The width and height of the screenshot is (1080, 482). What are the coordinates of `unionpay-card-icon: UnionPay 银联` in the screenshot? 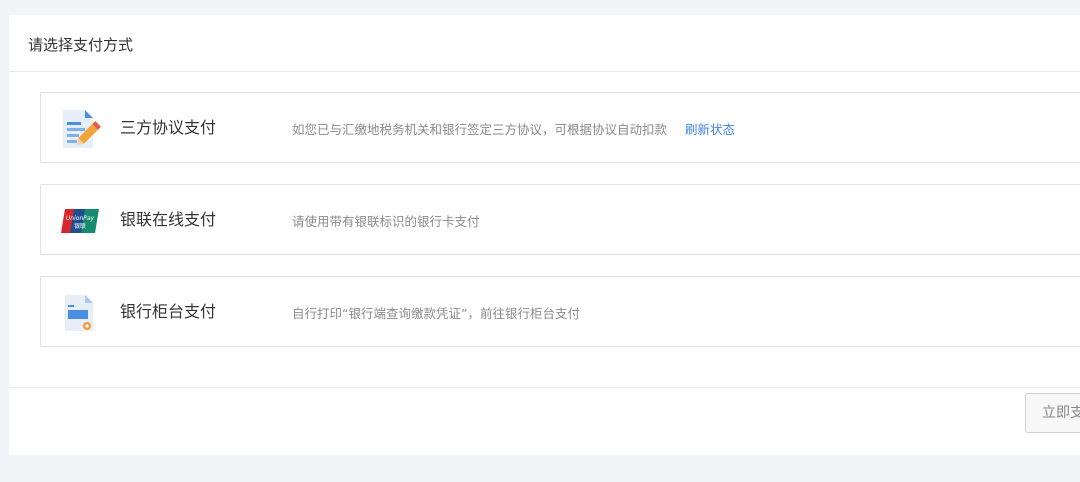 It's located at (80, 221).